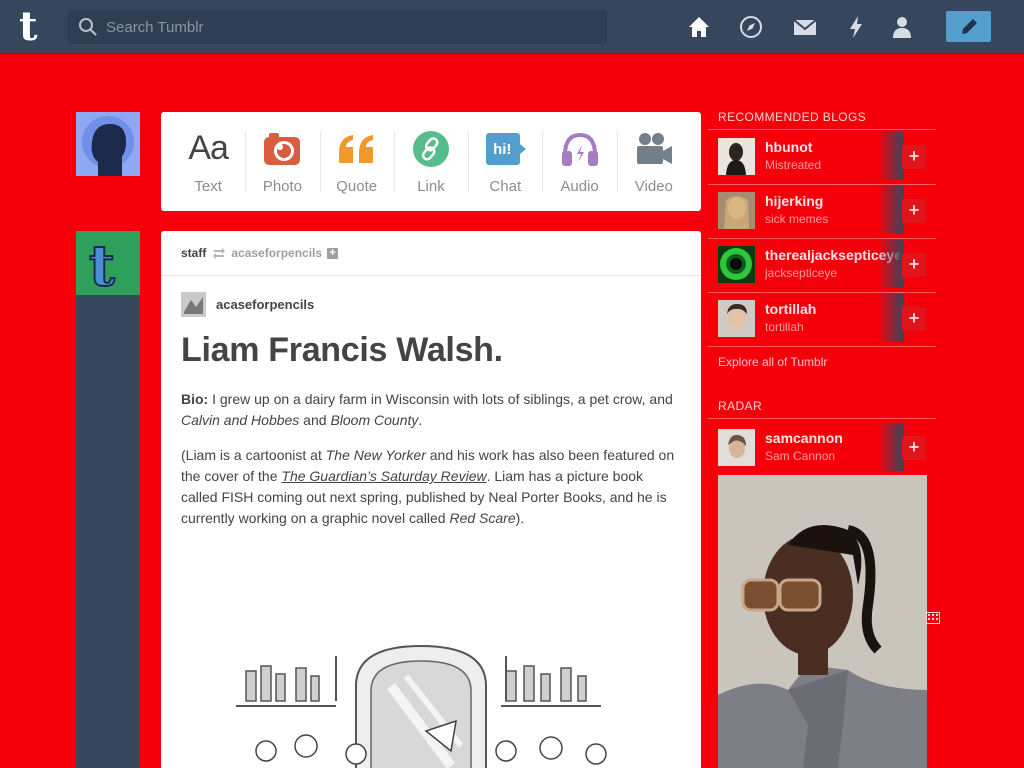 The width and height of the screenshot is (1024, 768). I want to click on post-type-link: Link, so click(430, 161).